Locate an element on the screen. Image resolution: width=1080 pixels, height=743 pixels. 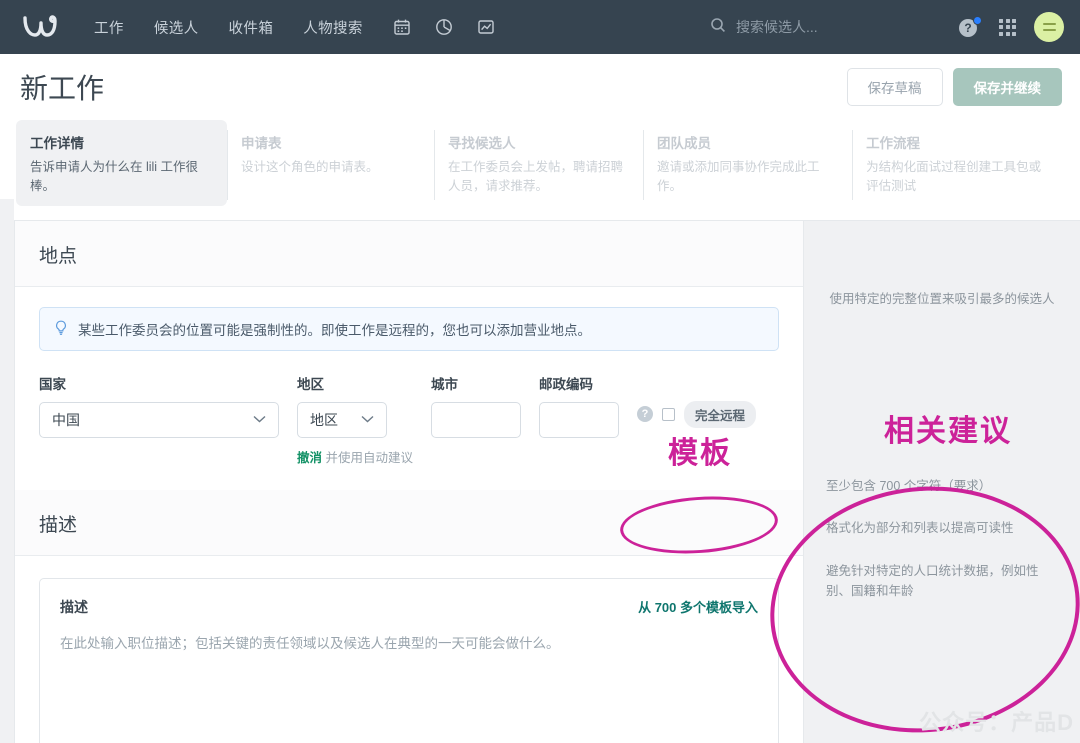
step-desc: 在工作委员会上发帖，聘请招聘人员，请求推荐。 is located at coordinates (536, 176).